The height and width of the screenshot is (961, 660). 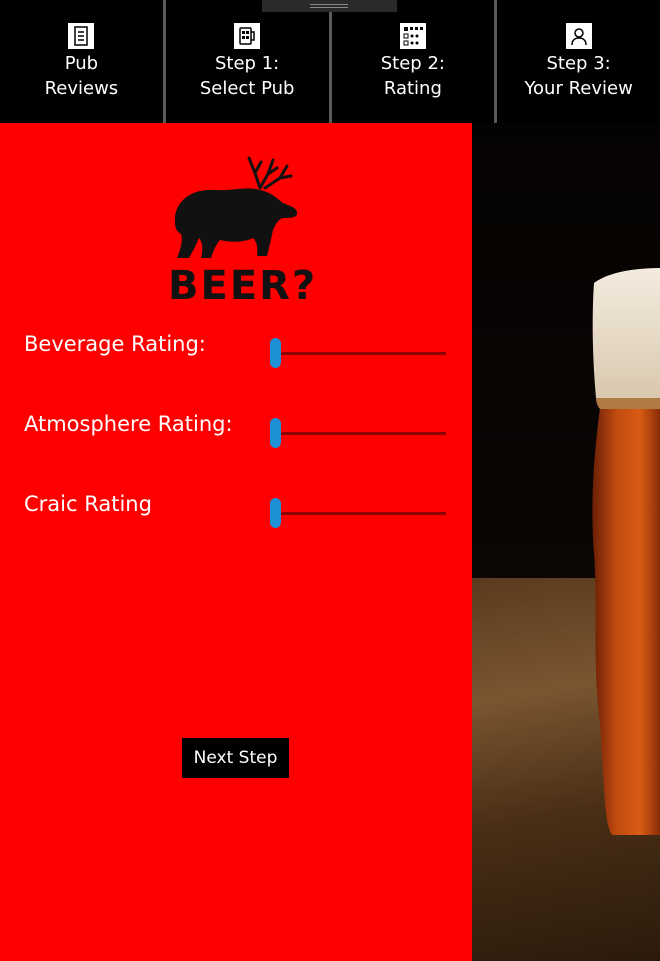 What do you see at coordinates (128, 424) in the screenshot?
I see `atmosphere-rating-label: Atmosphere Rating:` at bounding box center [128, 424].